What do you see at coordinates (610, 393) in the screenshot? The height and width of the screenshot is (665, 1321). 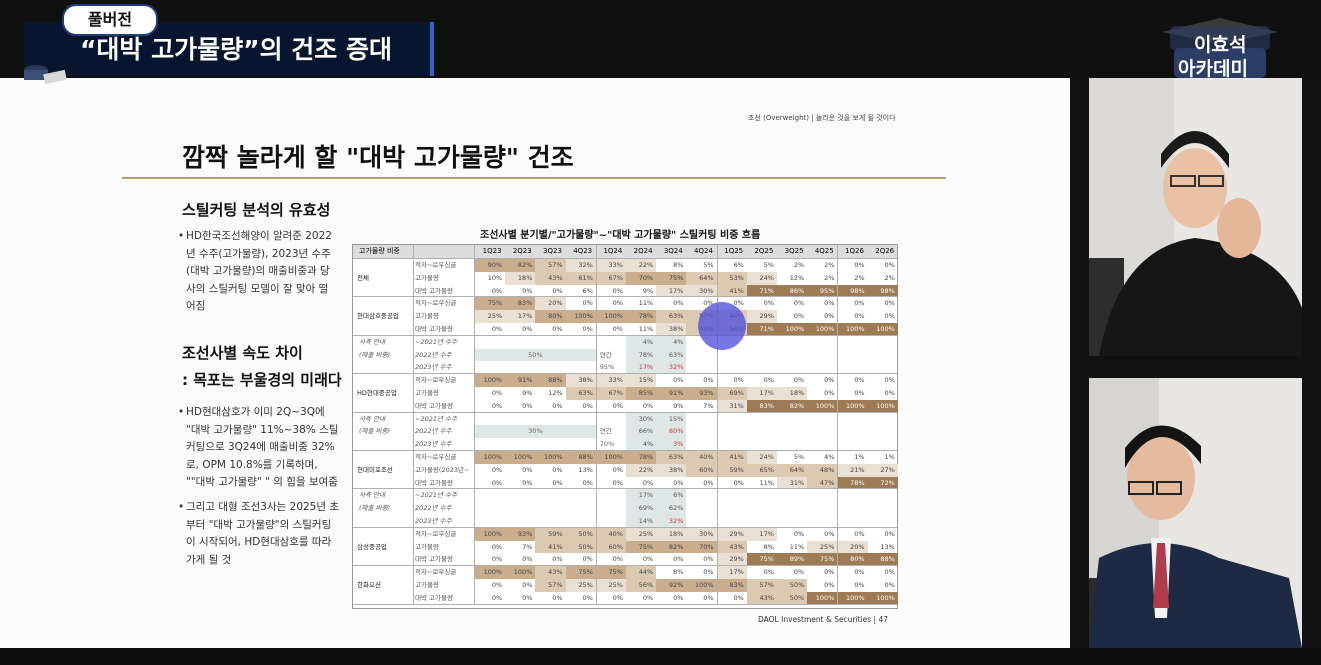 I see `table-cell: 67%` at bounding box center [610, 393].